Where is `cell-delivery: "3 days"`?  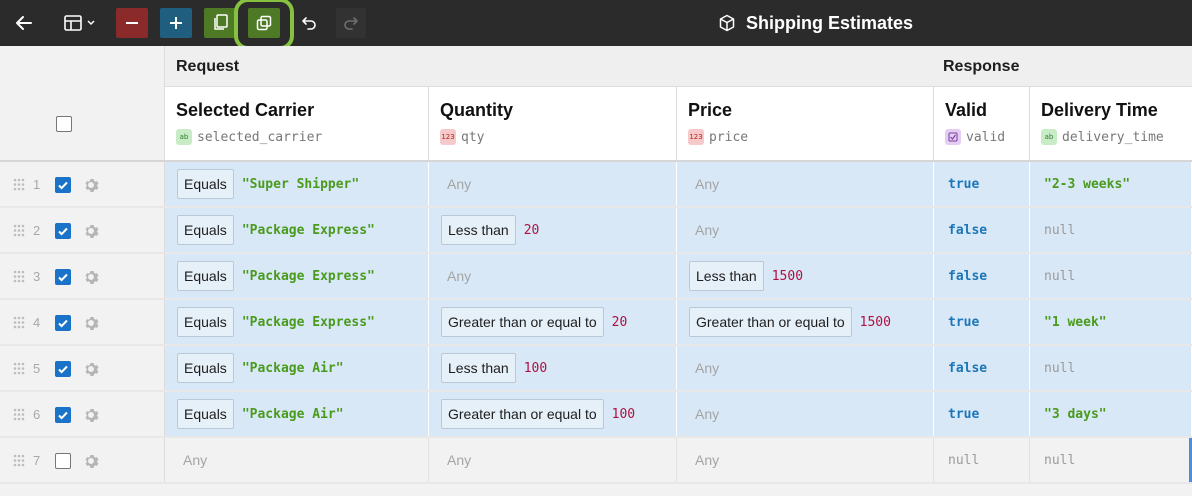 cell-delivery: "3 days" is located at coordinates (1111, 414).